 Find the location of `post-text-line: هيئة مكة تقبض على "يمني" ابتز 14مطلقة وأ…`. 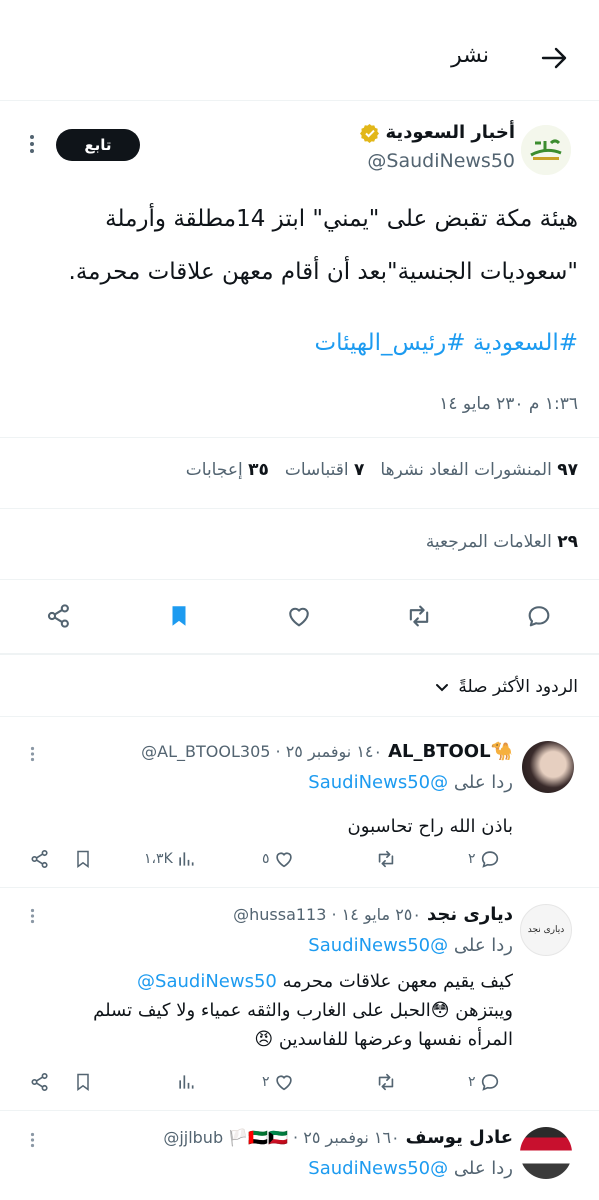

post-text-line: هيئة مكة تقبض على "يمني" ابتز 14مطلقة وأ… is located at coordinates (341, 219).